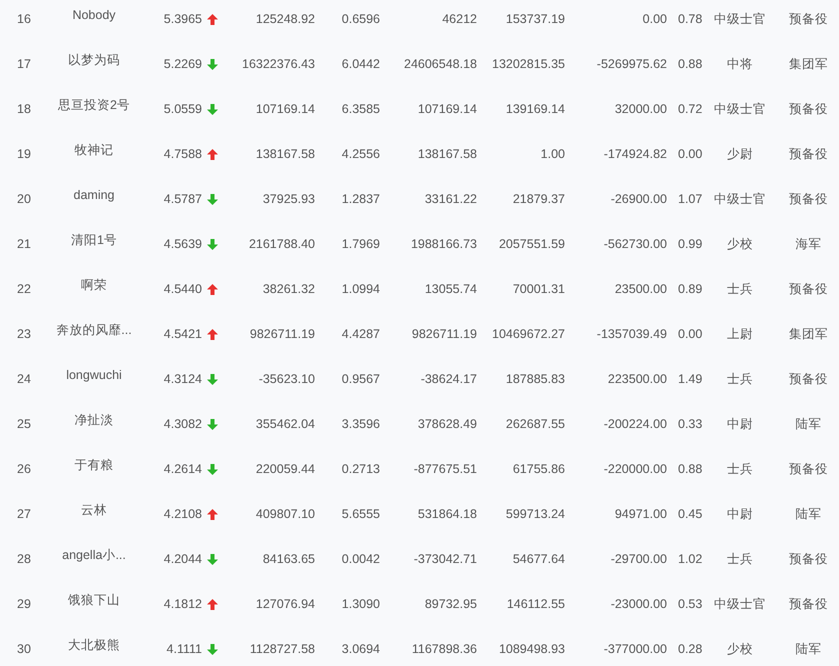 Image resolution: width=839 pixels, height=666 pixels. I want to click on table-cell-text: -174924.82, so click(635, 155).